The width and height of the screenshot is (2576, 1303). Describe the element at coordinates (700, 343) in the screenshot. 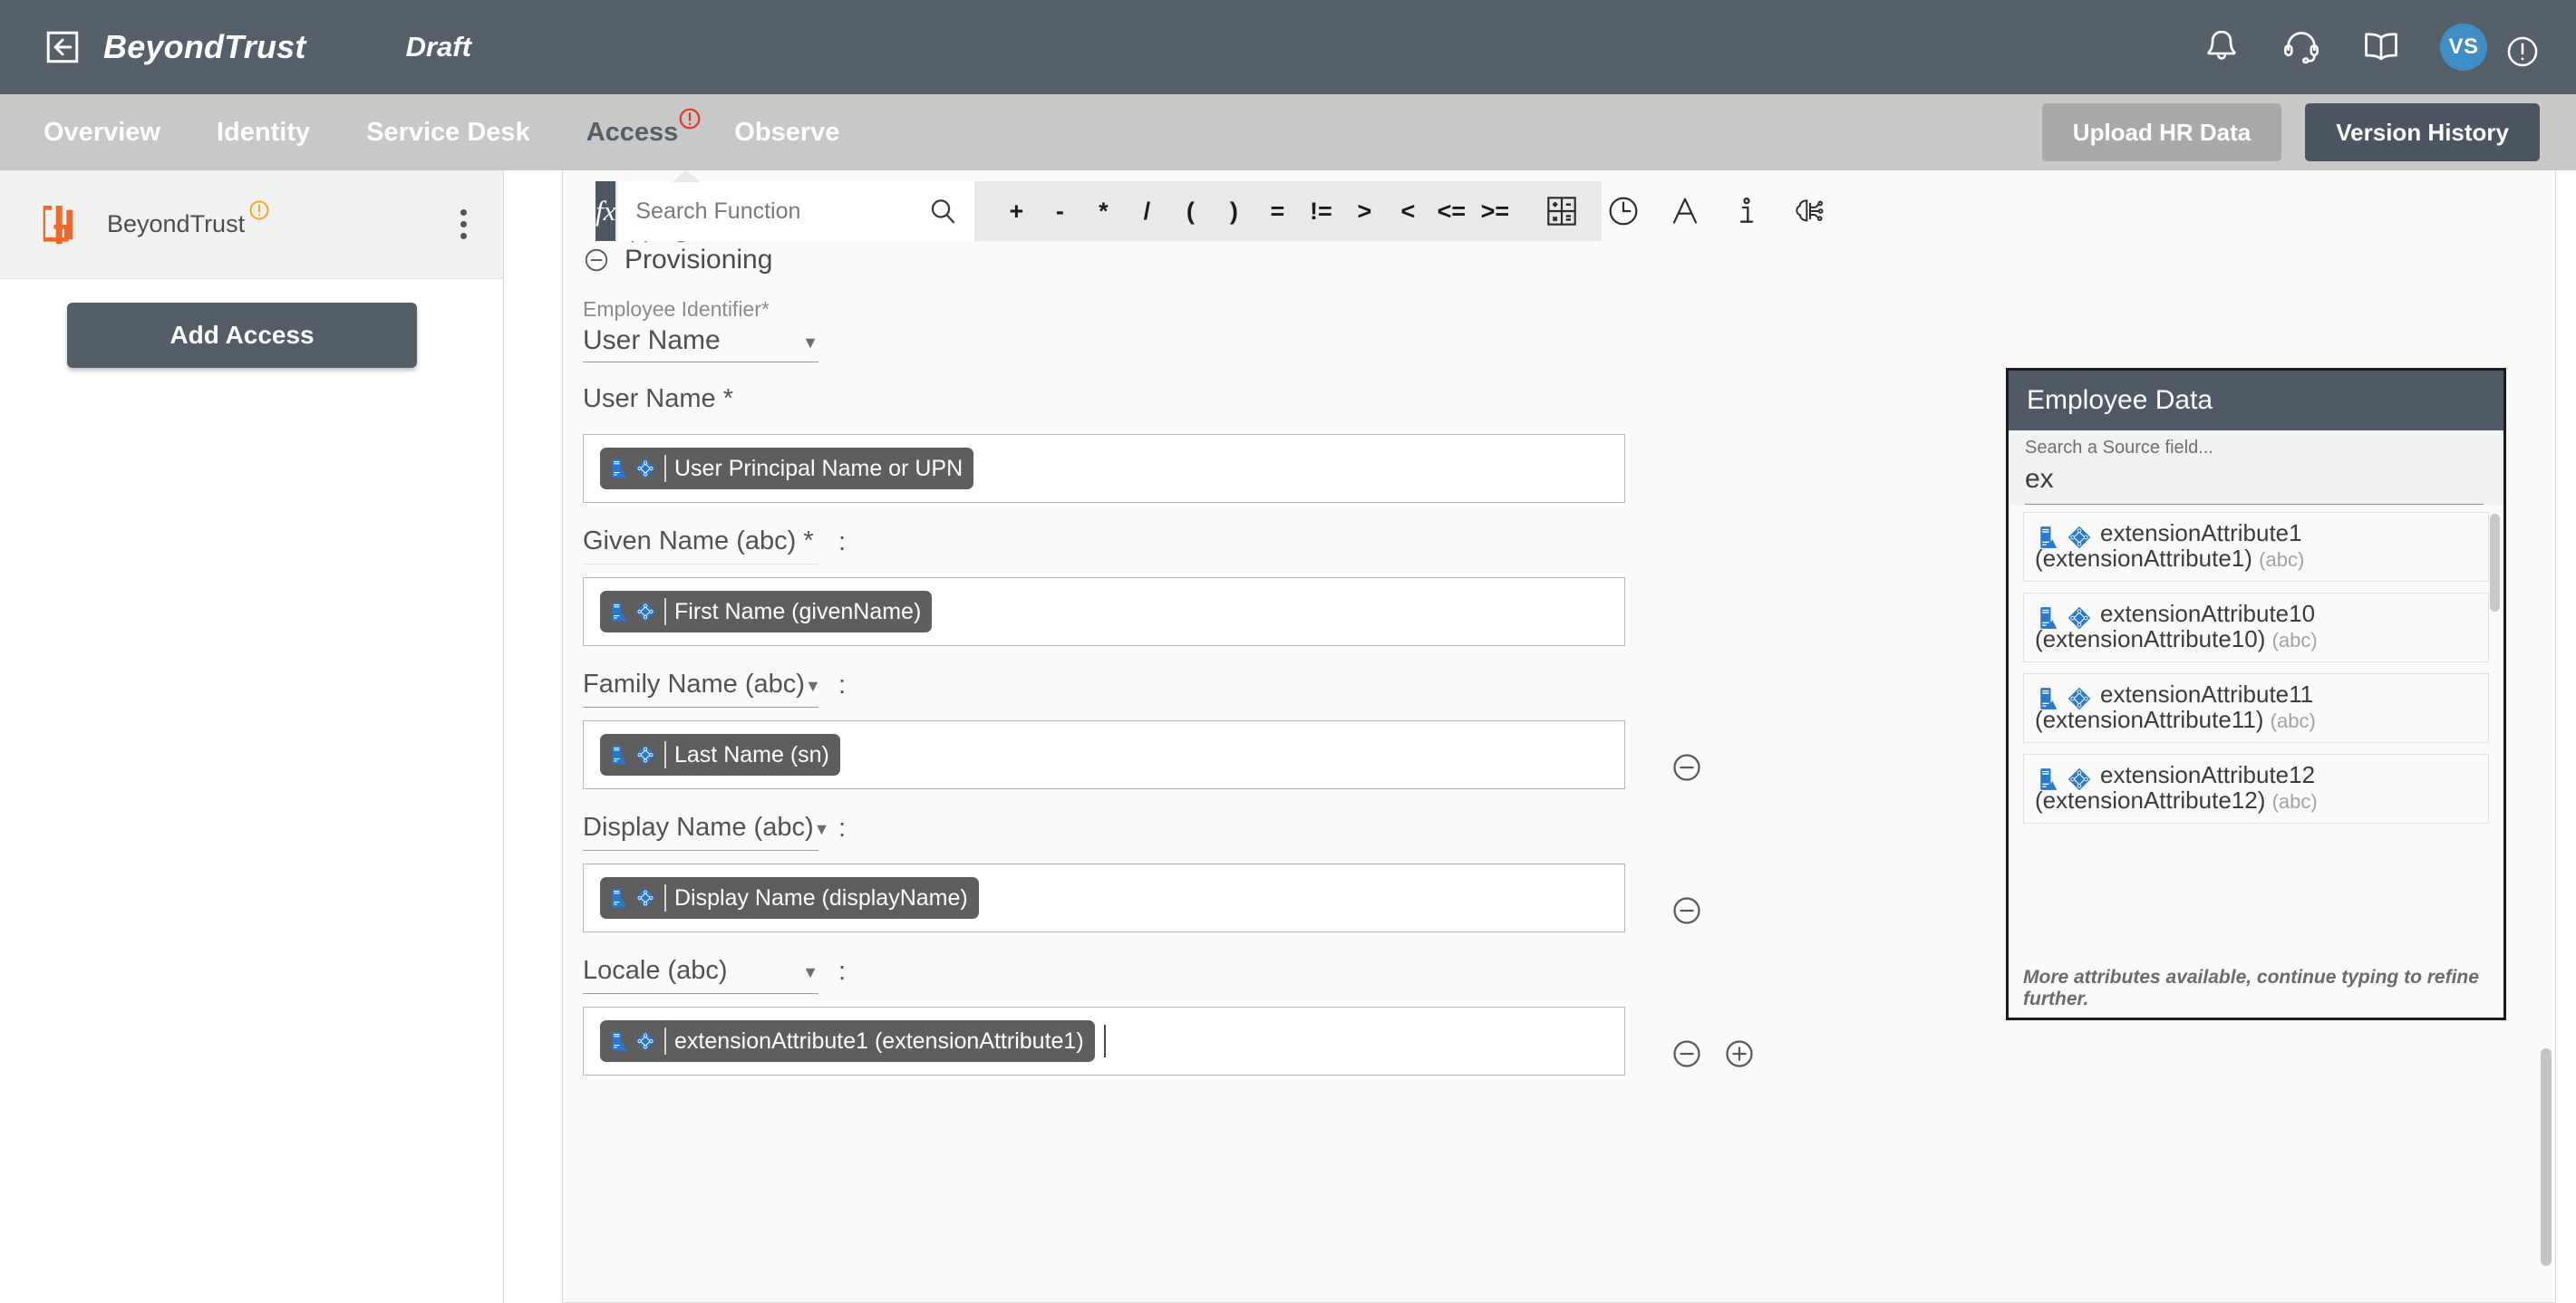

I see `employee-identifier-select: User Name ▼` at that location.